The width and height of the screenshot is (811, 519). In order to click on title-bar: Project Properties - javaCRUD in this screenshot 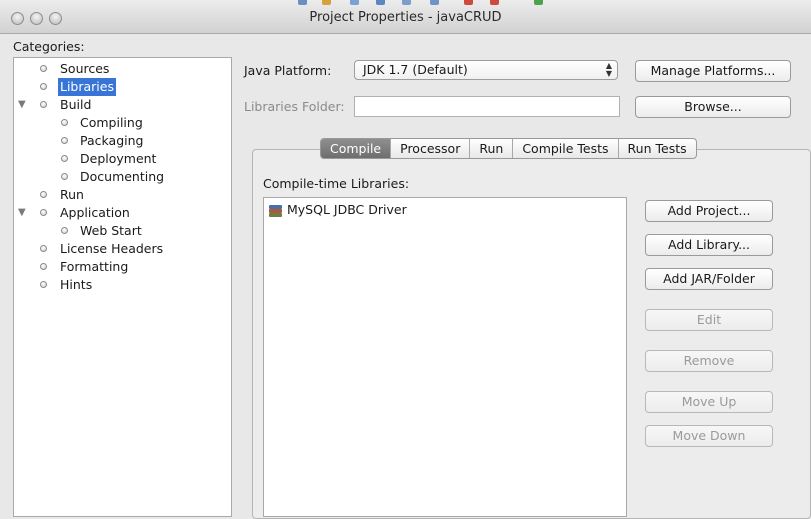, I will do `click(405, 17)`.